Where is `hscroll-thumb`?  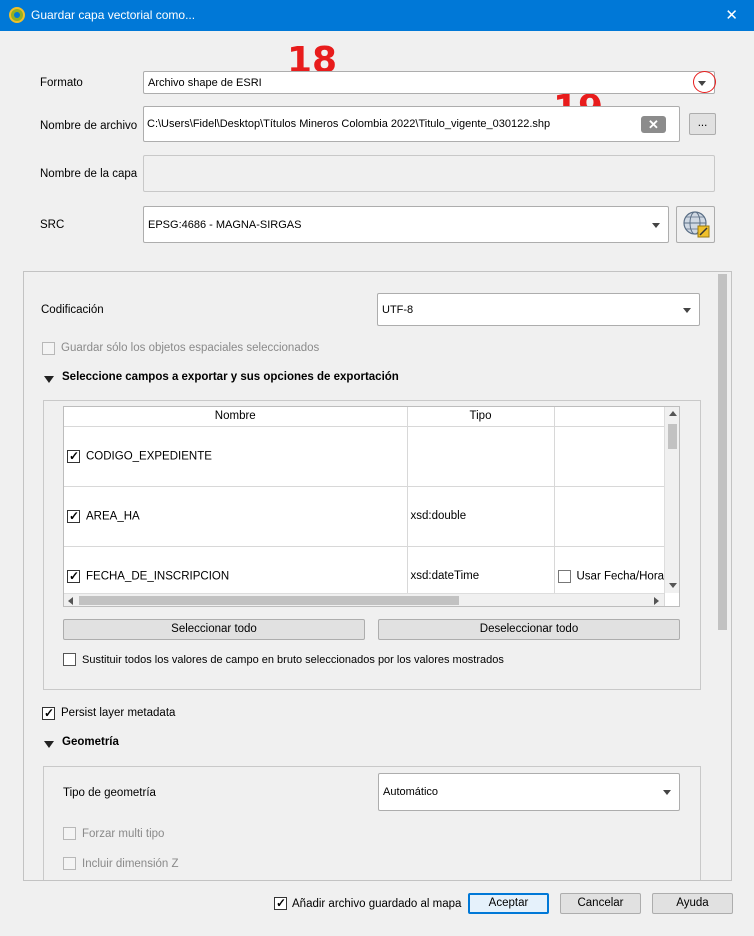
hscroll-thumb is located at coordinates (269, 600).